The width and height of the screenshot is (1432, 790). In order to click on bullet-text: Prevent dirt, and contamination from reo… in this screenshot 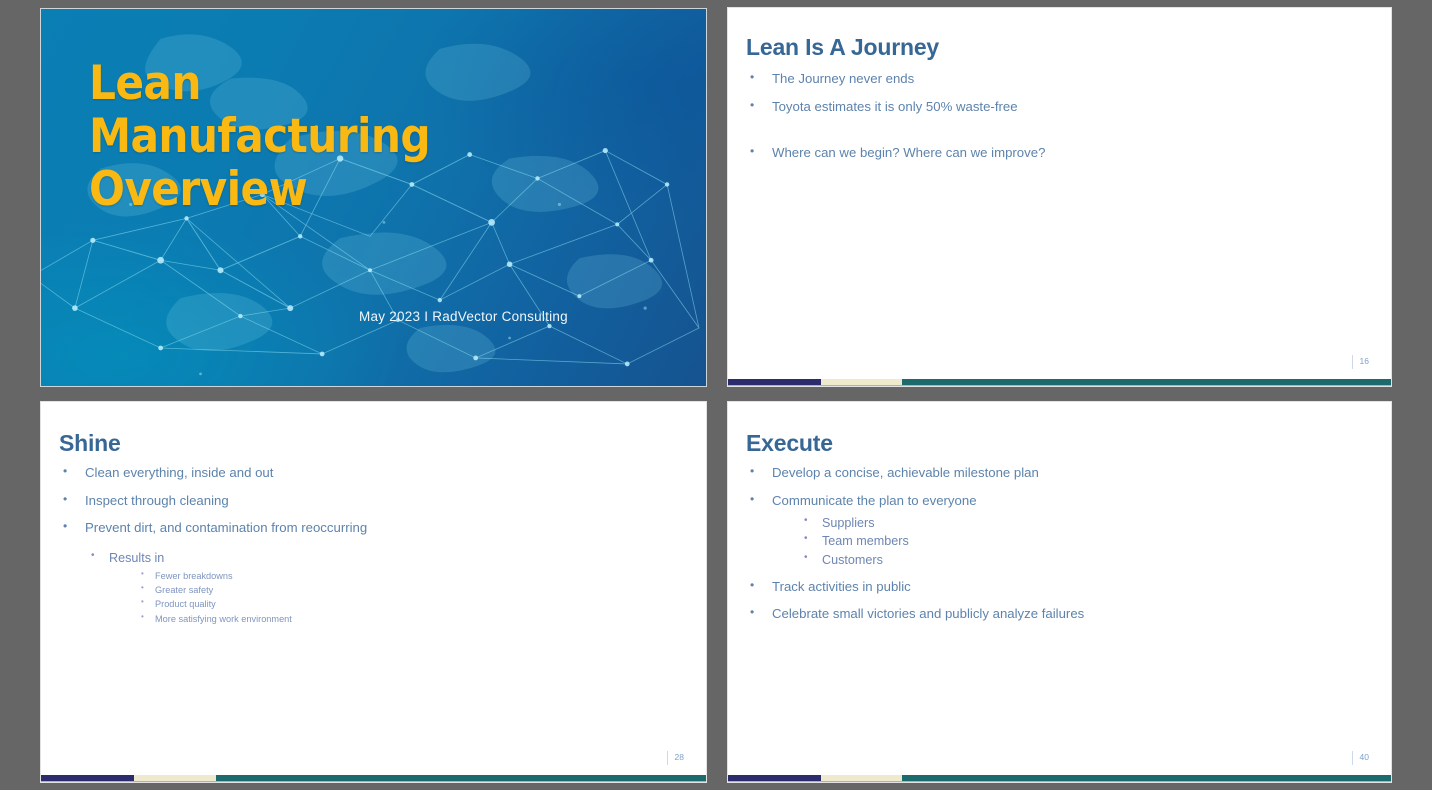, I will do `click(226, 528)`.